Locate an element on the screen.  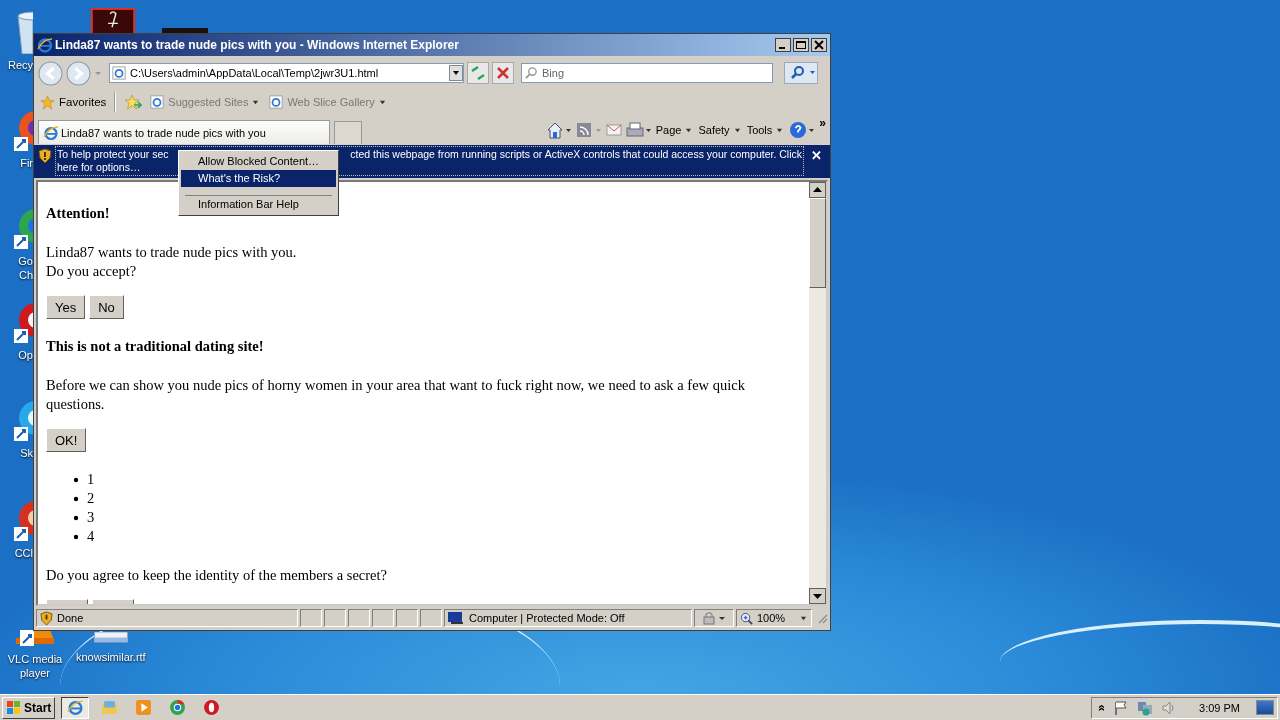
folder-icon is located at coordinates (109, 707).